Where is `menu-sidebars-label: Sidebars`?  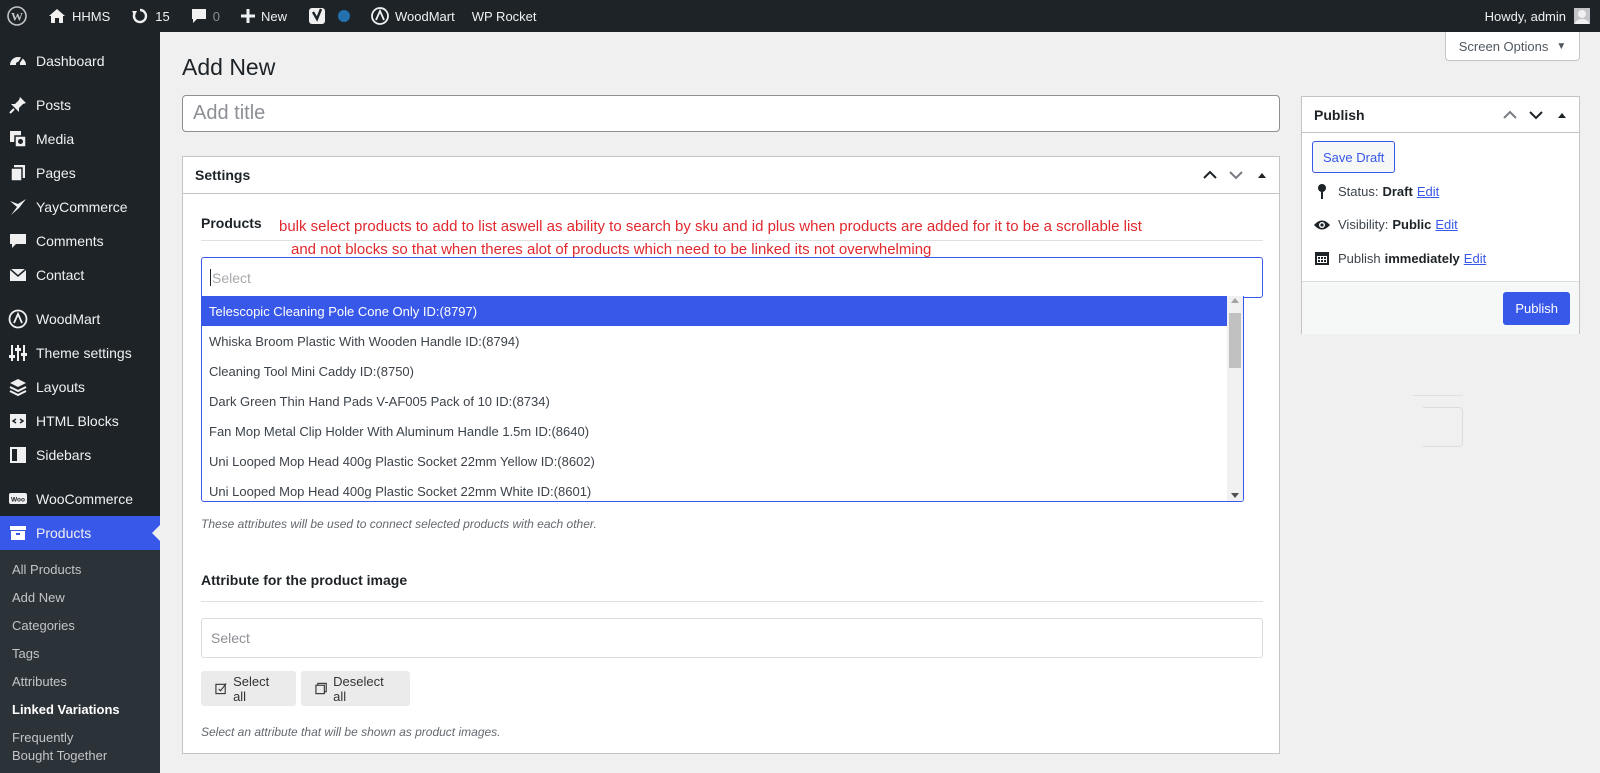 menu-sidebars-label: Sidebars is located at coordinates (64, 455).